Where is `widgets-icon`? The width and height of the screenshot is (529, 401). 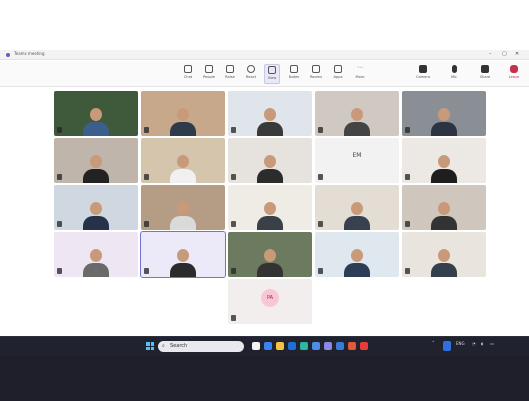
widgets-icon is located at coordinates (268, 346).